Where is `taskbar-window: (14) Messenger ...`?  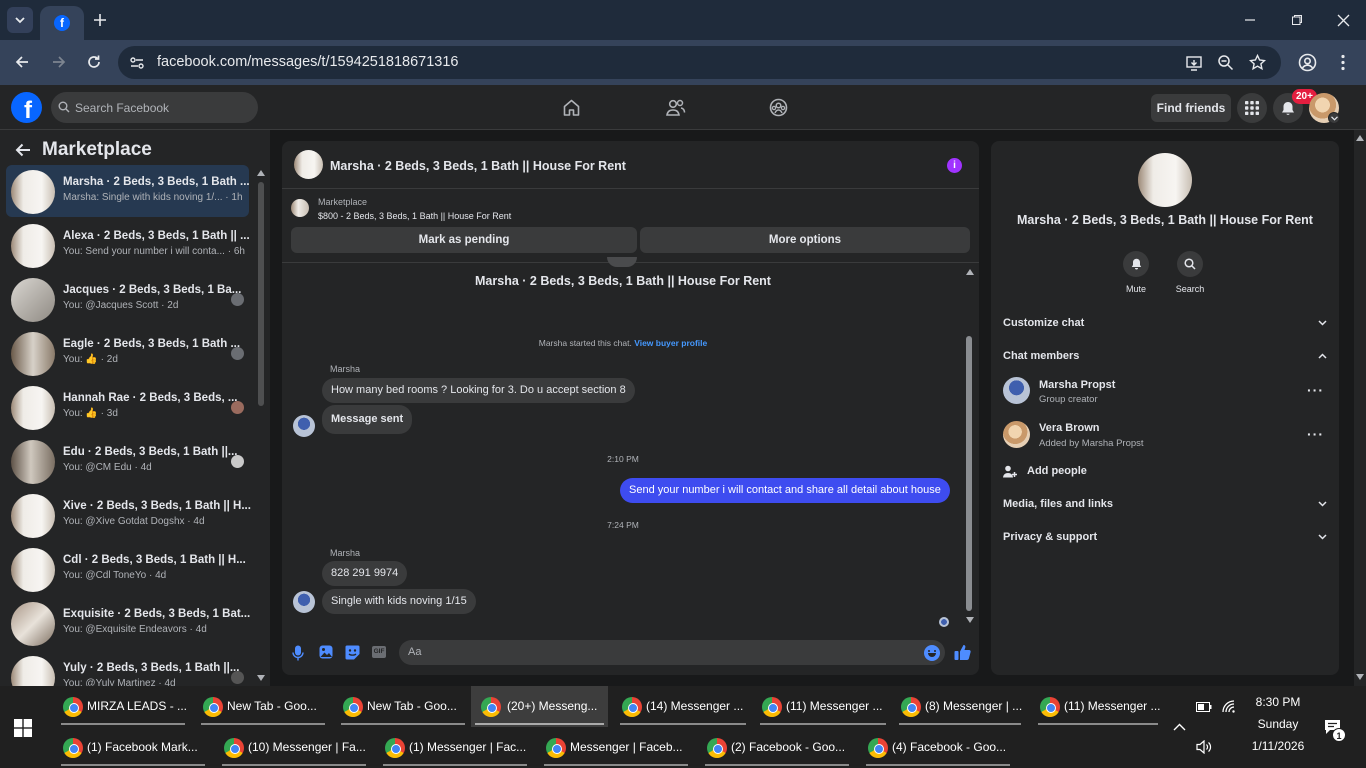 taskbar-window: (14) Messenger ... is located at coordinates (683, 706).